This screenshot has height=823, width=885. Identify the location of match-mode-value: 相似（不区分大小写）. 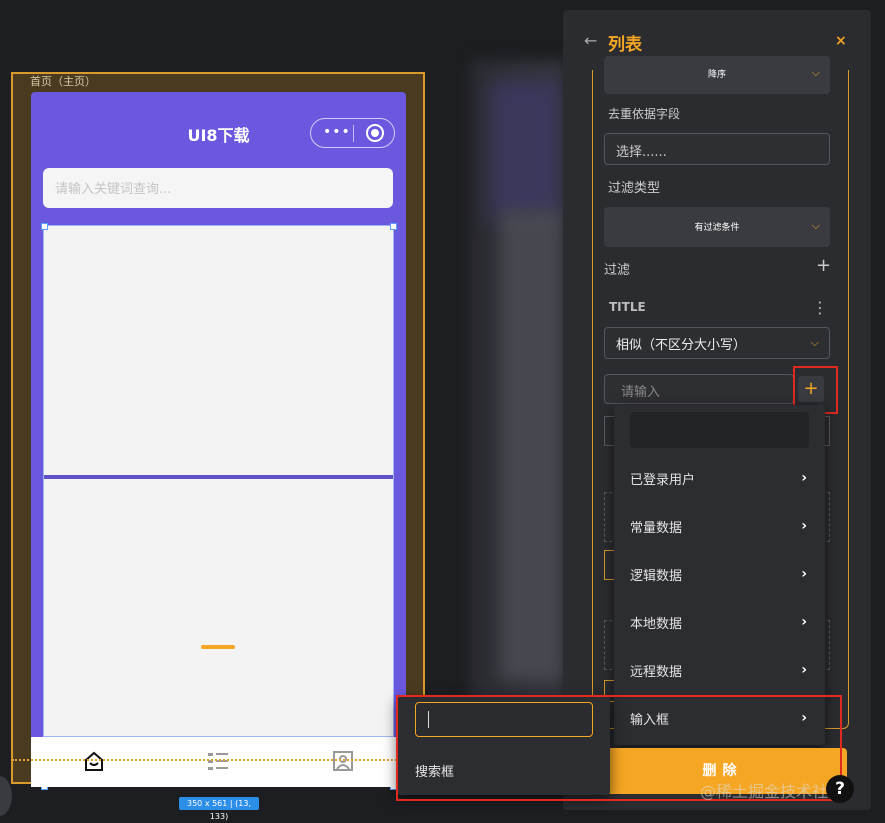
(681, 345).